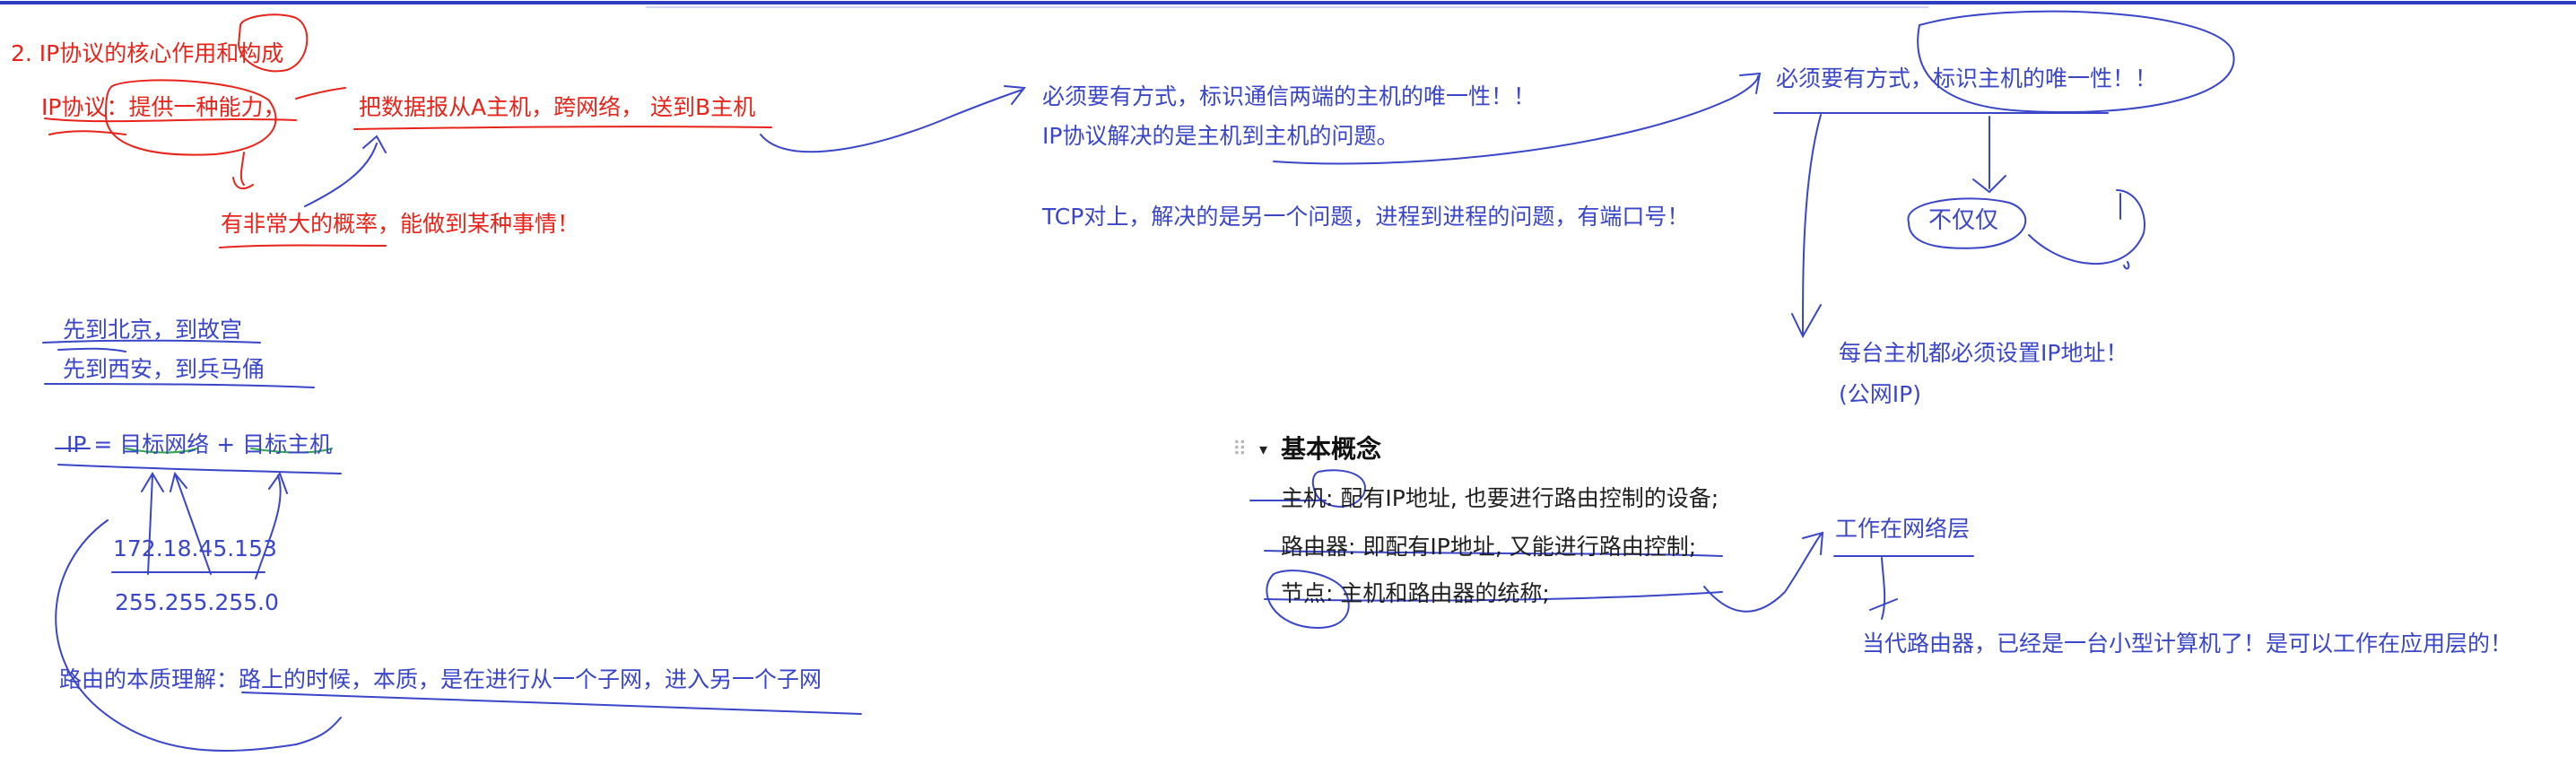  What do you see at coordinates (1331, 449) in the screenshot?
I see `concepts-heading: 基本概念` at bounding box center [1331, 449].